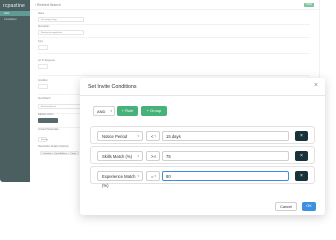 The image size is (336, 240). What do you see at coordinates (115, 136) in the screenshot?
I see `condition-field-value: Notice Period` at bounding box center [115, 136].